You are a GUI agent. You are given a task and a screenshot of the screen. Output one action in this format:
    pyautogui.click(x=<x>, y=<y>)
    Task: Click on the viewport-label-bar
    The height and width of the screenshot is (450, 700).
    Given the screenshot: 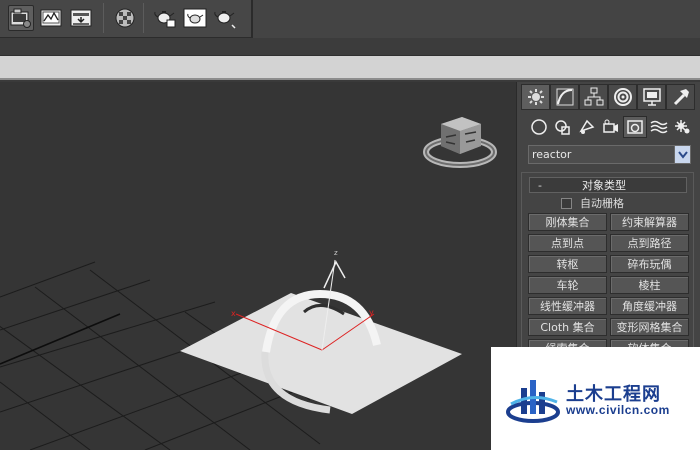 What is the action you would take?
    pyautogui.click(x=350, y=68)
    